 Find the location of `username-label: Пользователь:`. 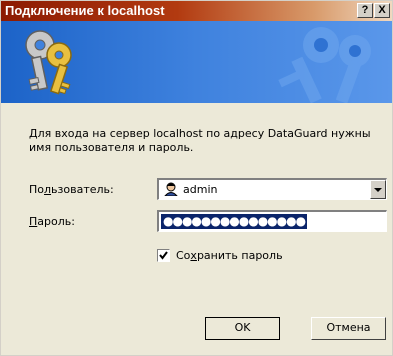

username-label: Пользователь: is located at coordinates (71, 189).